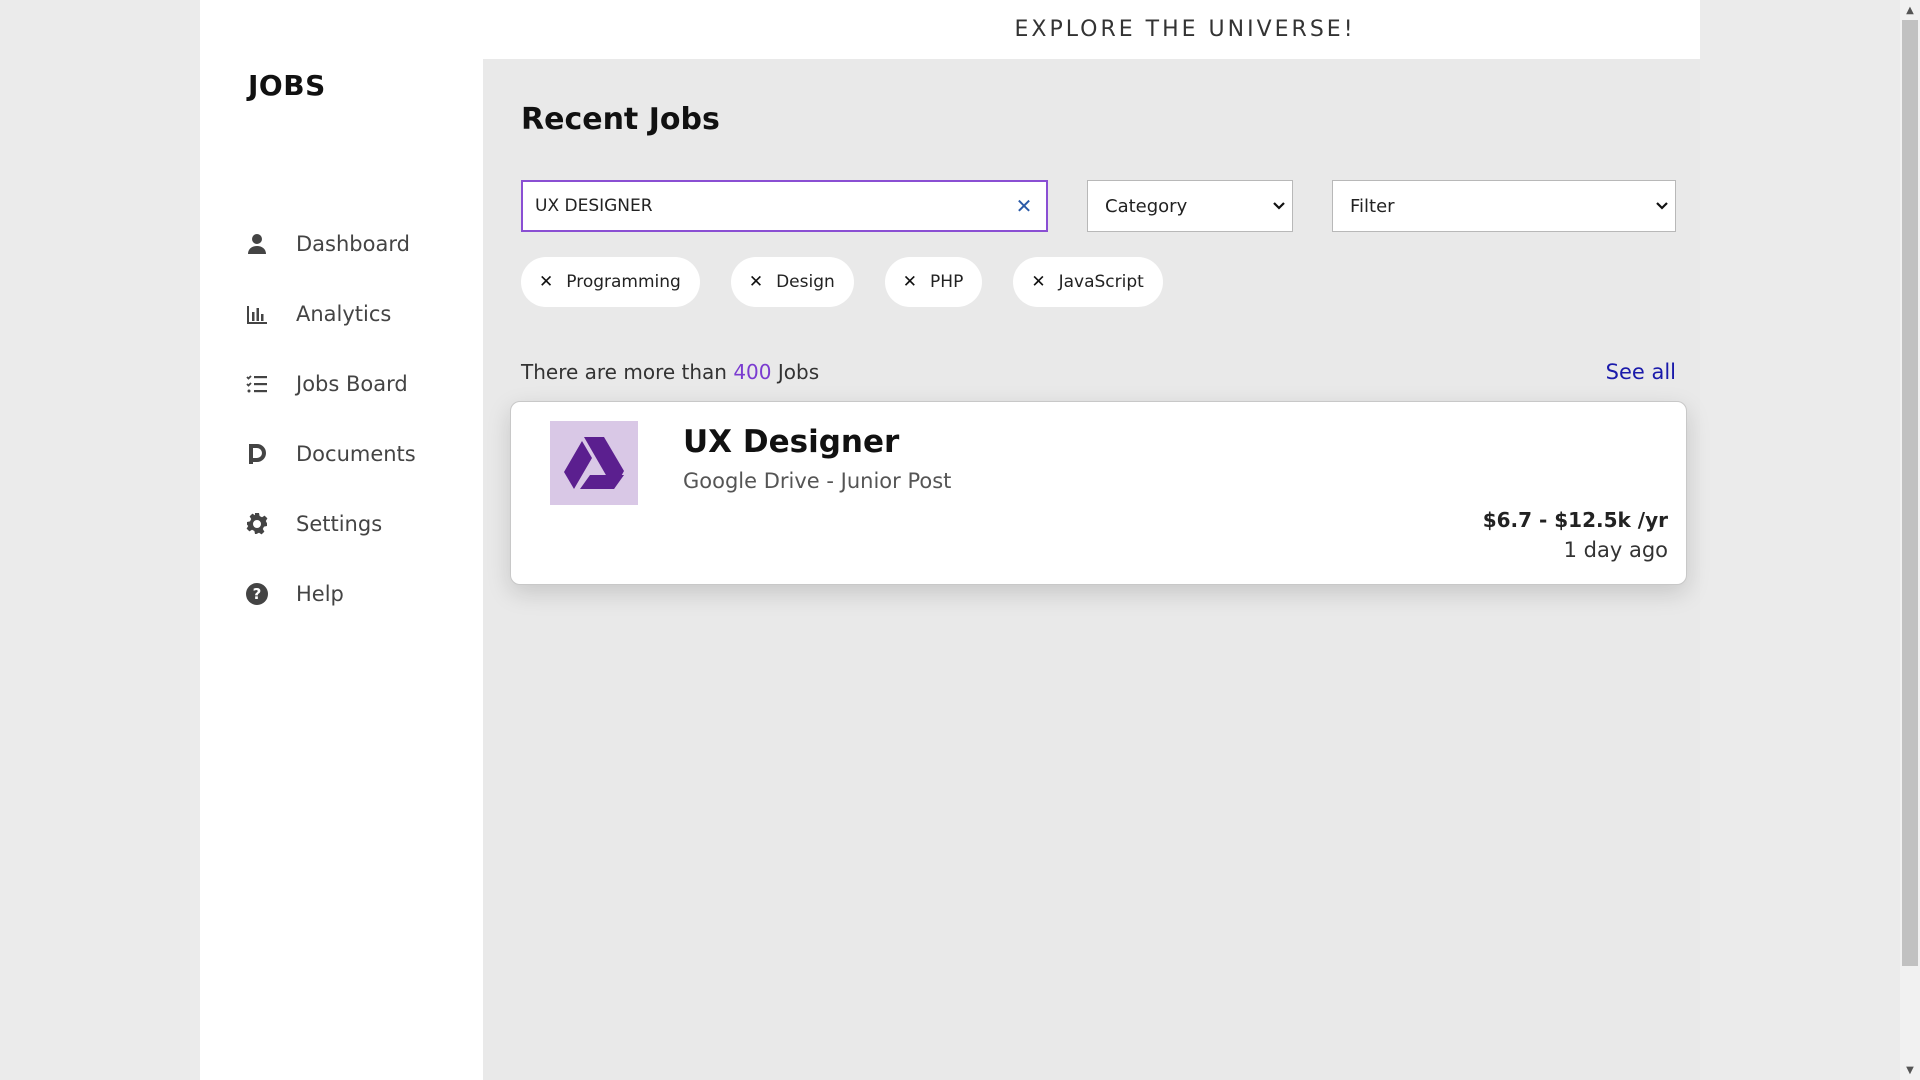 This screenshot has width=1920, height=1080. Describe the element at coordinates (1101, 282) in the screenshot. I see `chip-label: JavaScript` at that location.